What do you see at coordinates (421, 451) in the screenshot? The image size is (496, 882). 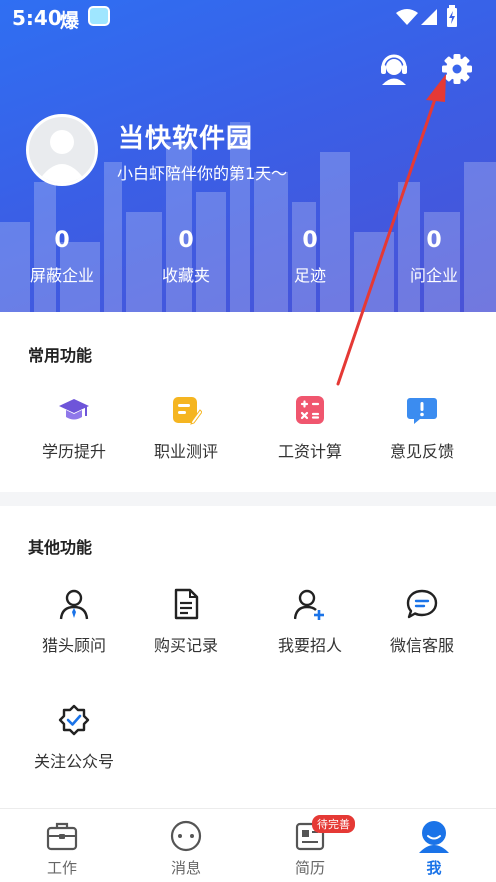 I see `fn-label: 意见反馈` at bounding box center [421, 451].